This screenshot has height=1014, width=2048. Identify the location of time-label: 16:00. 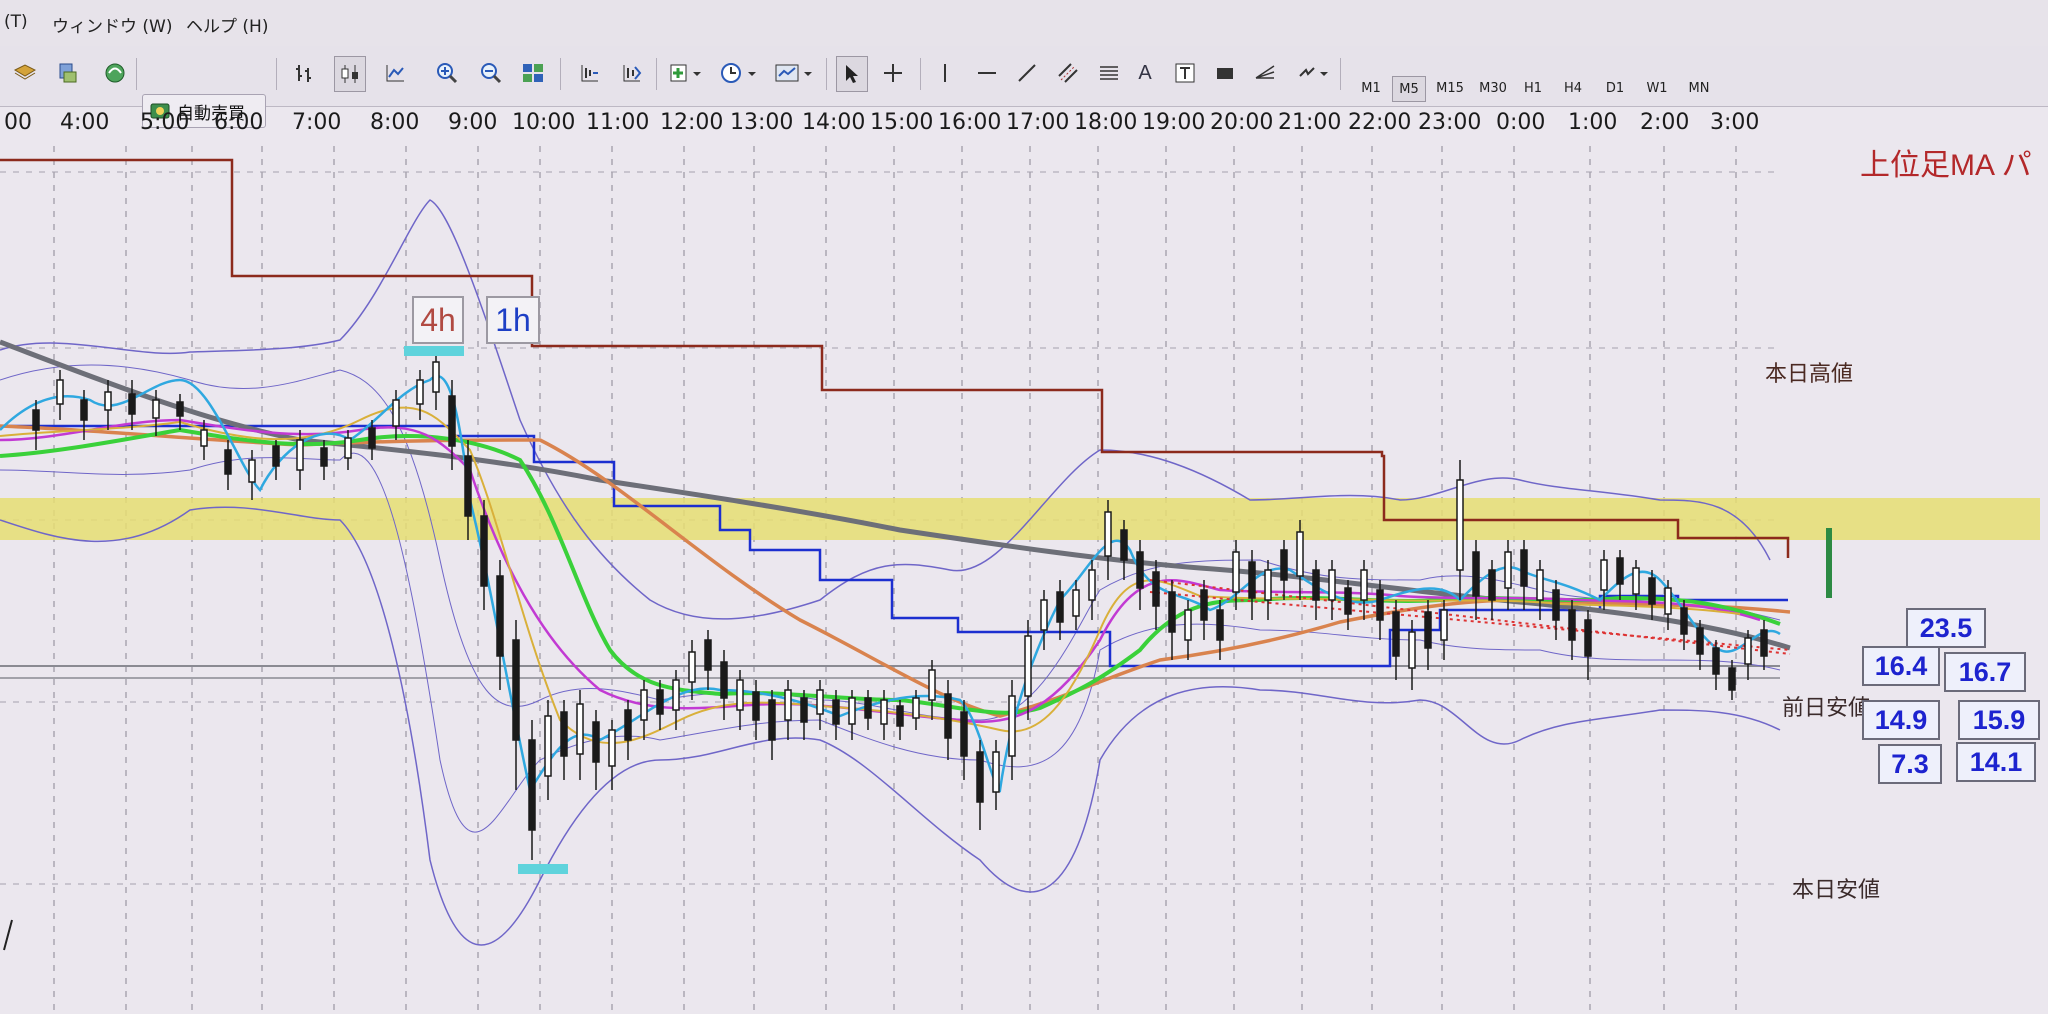
(970, 122).